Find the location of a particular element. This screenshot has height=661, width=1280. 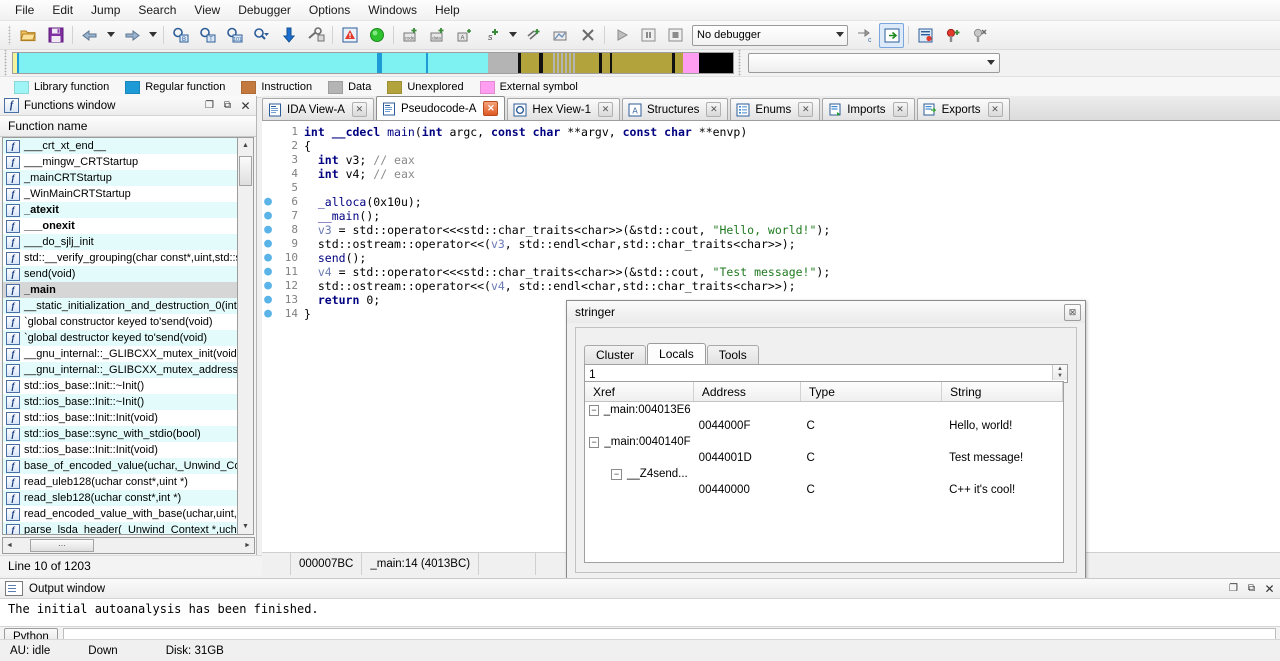

menu-item-jump: Jump is located at coordinates (105, 10).